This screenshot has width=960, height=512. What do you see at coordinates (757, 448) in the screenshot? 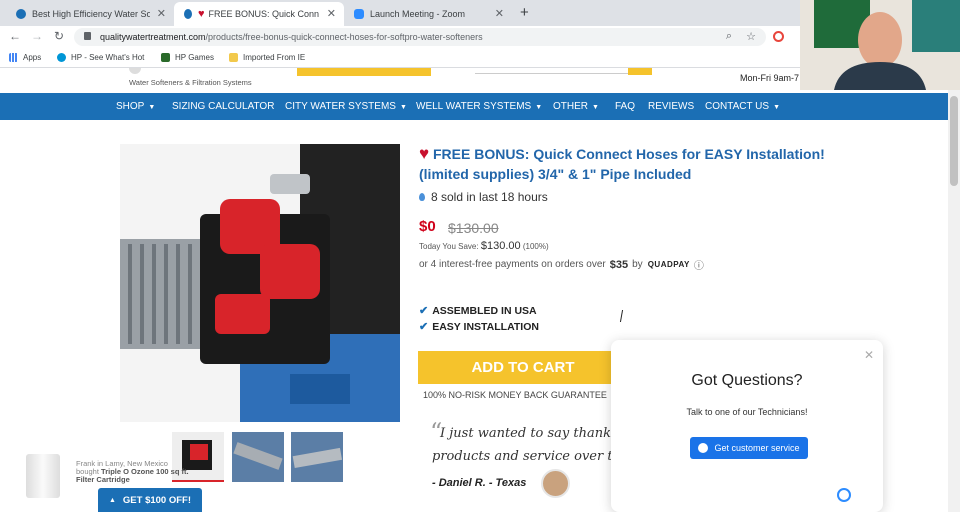
I see `customer-service-label: Get customer service` at bounding box center [757, 448].